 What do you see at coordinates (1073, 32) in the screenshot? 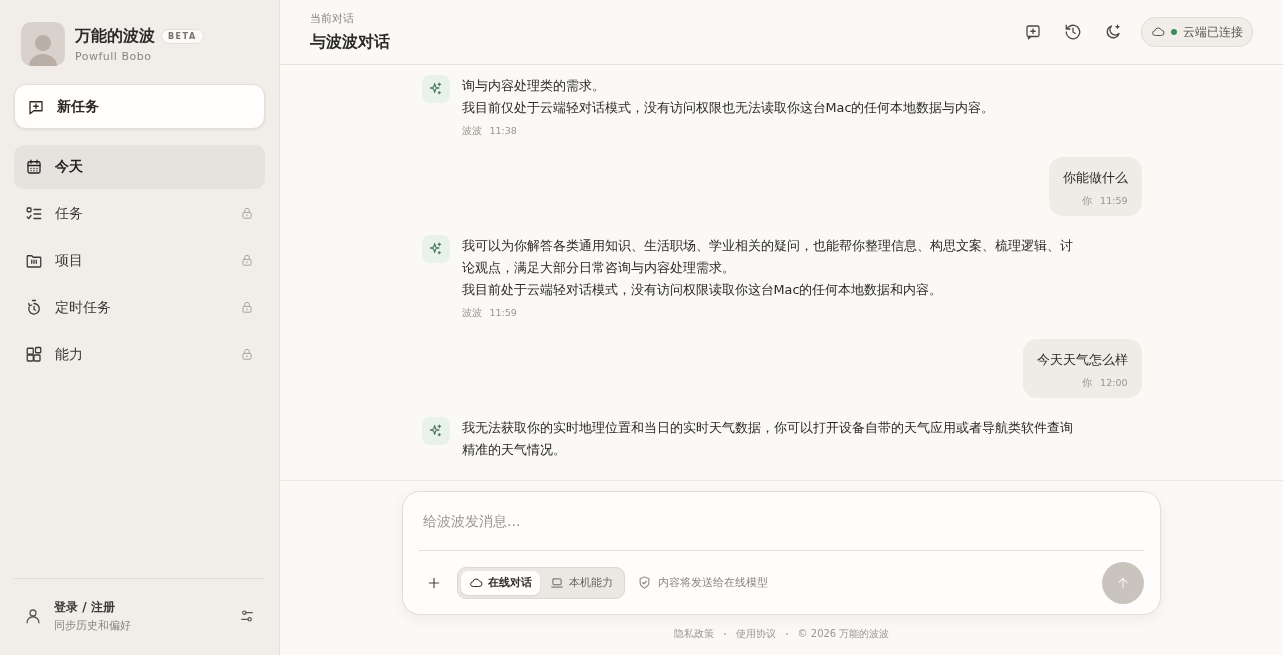
I see `history-icon` at bounding box center [1073, 32].